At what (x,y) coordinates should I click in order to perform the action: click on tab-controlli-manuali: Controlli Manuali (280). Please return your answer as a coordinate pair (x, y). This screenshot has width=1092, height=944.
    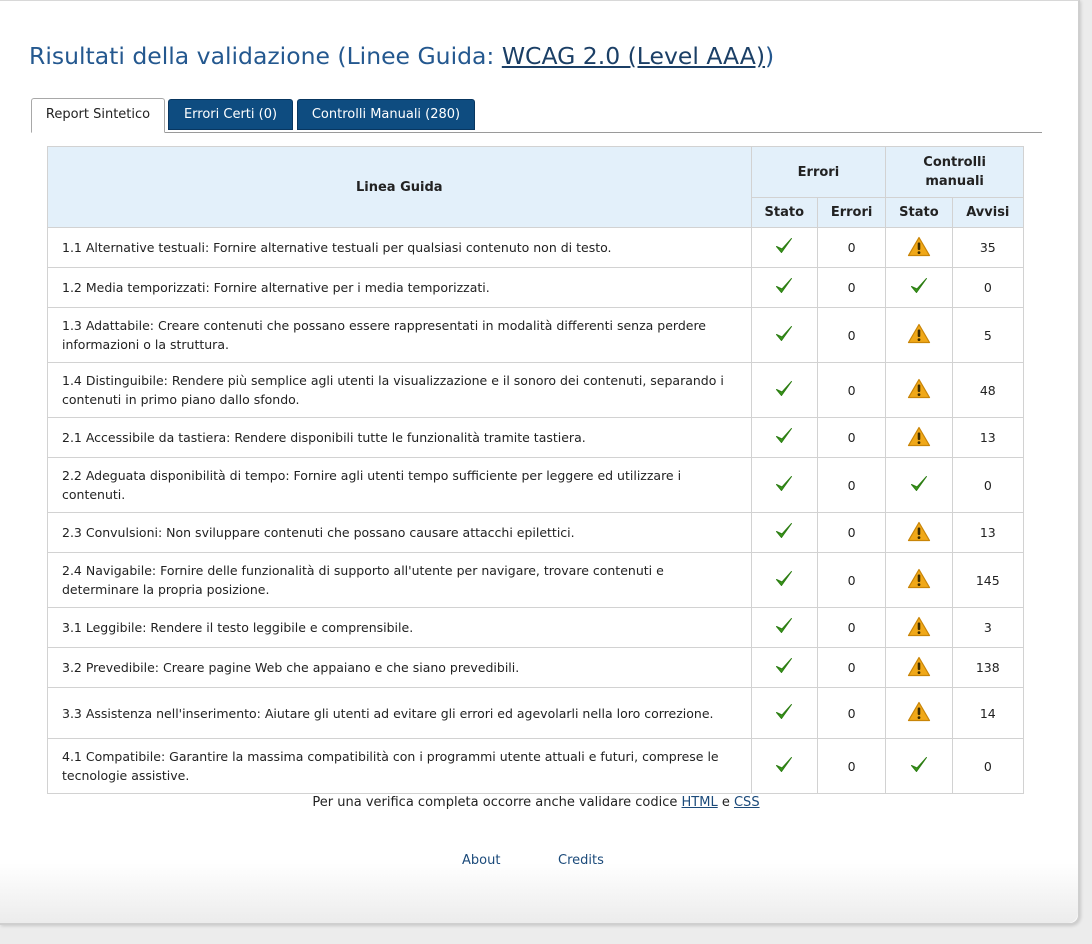
    Looking at the image, I should click on (386, 114).